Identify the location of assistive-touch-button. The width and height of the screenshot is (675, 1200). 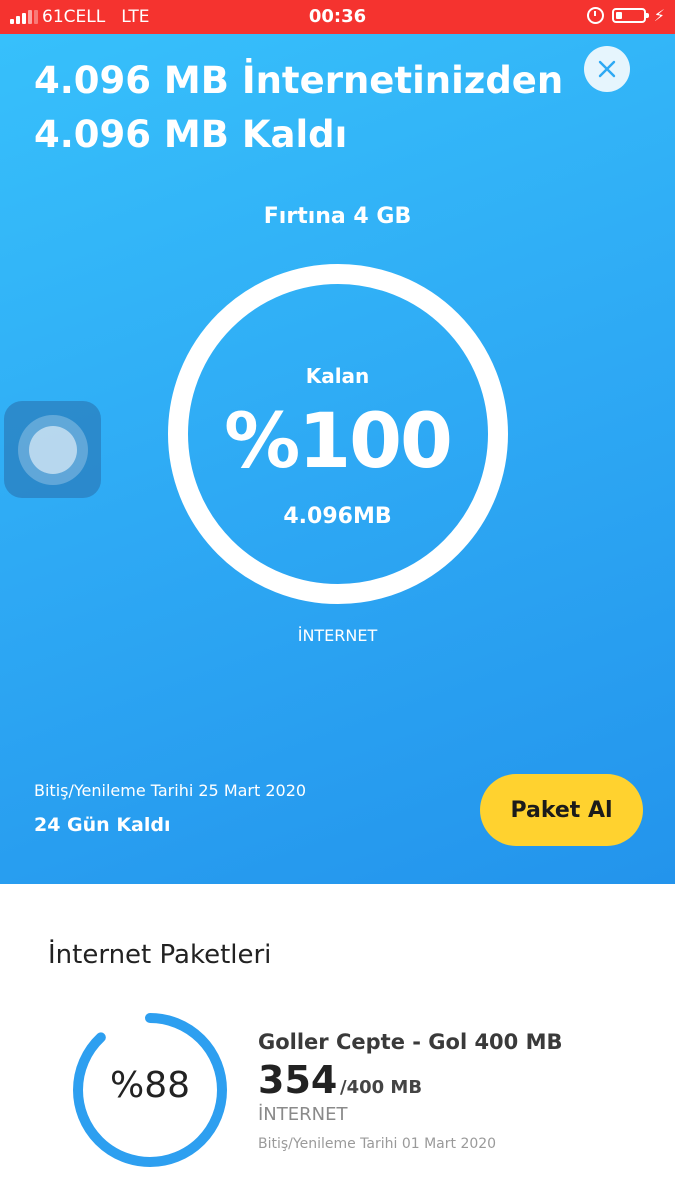
(52, 449).